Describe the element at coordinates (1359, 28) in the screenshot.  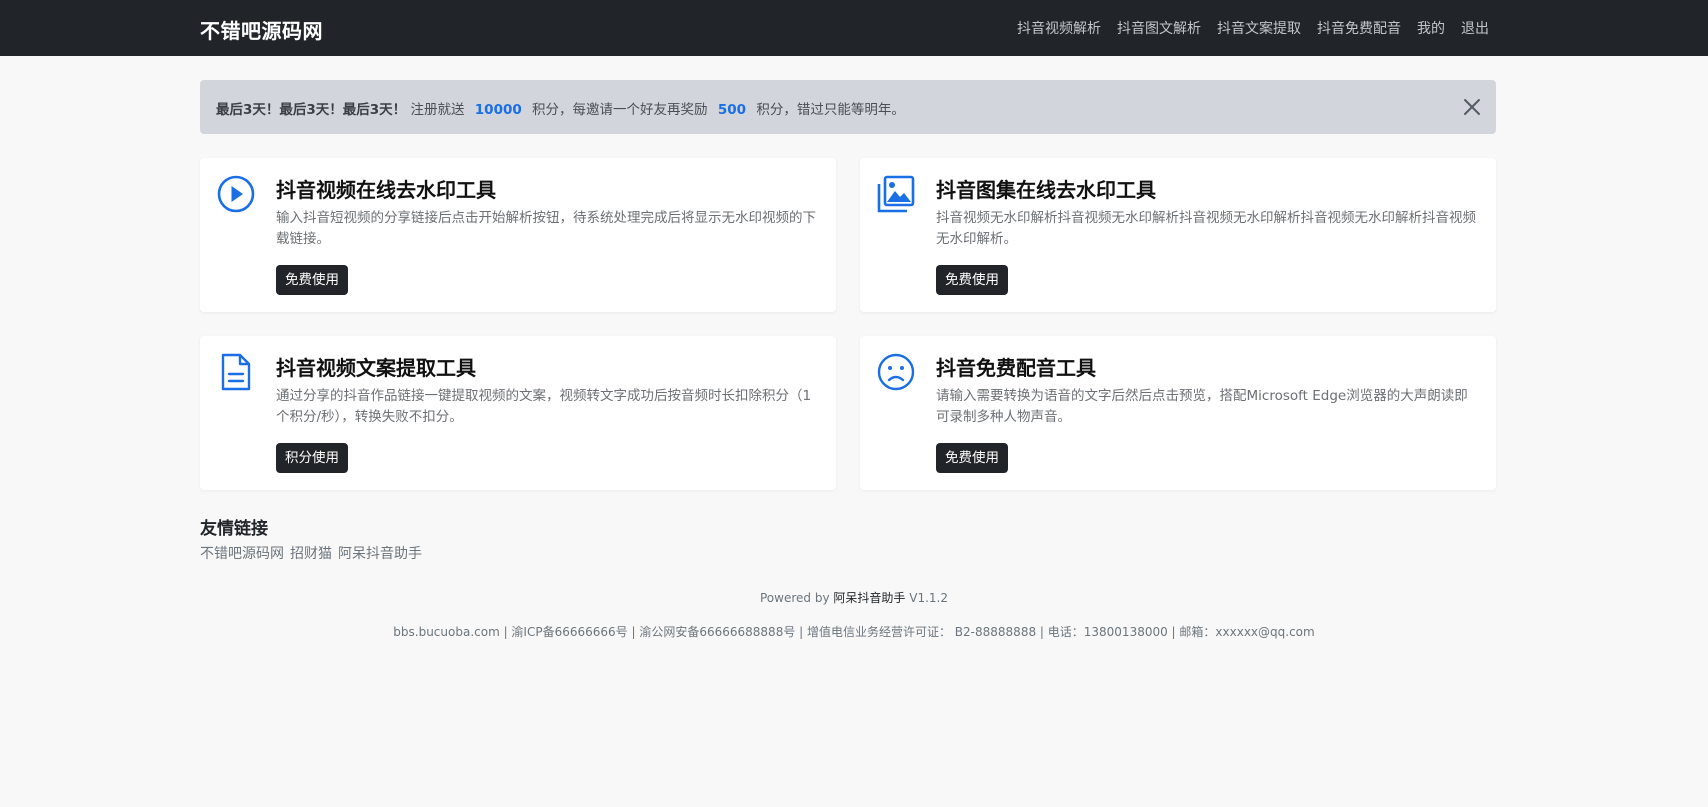
I see `nav-item-free-dubbing: 抖音免费配音` at that location.